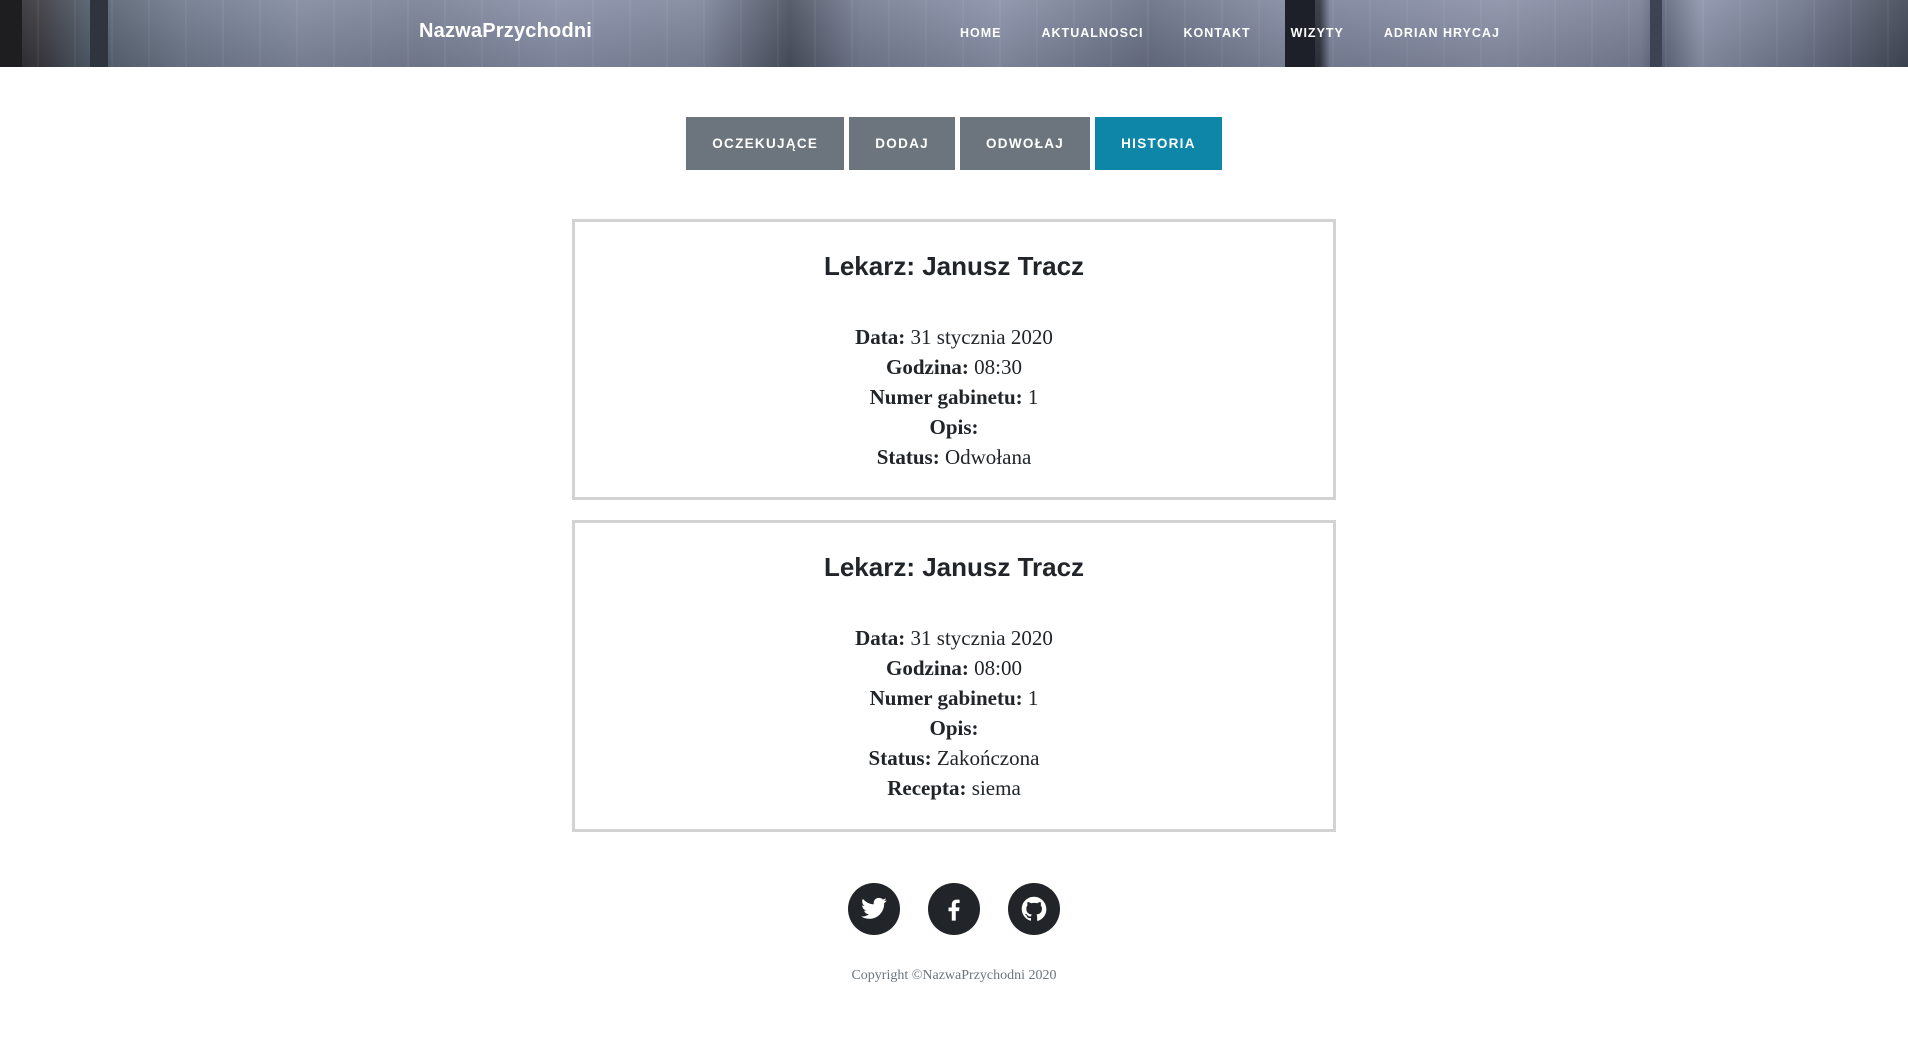 The width and height of the screenshot is (1908, 1053). I want to click on brand-link: NazwaPrzychodni, so click(505, 31).